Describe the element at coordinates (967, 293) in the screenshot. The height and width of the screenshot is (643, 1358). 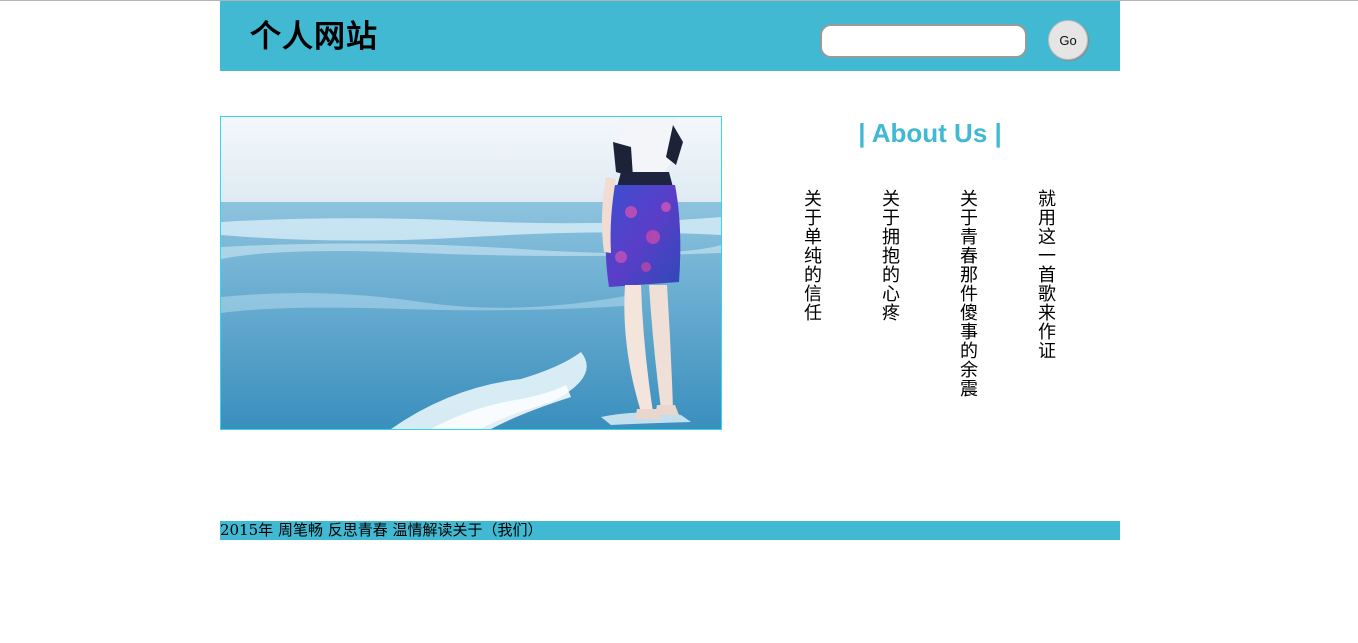
I see `lyric-line-3: 关于青春那件傻事的余震` at that location.